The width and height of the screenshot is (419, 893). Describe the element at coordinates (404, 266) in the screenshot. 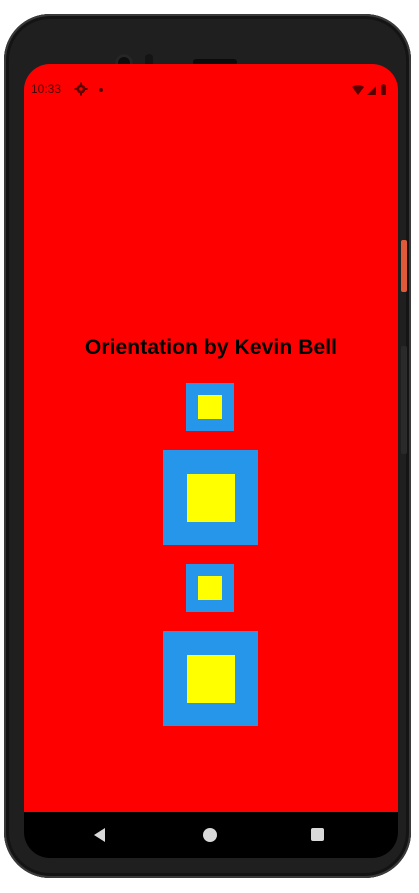

I see `power-button` at that location.